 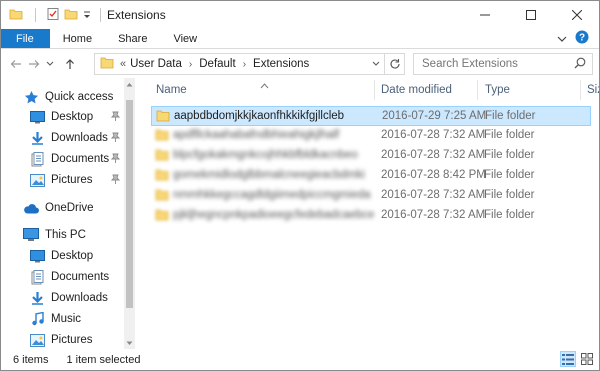 I want to click on close-button, so click(x=576, y=15).